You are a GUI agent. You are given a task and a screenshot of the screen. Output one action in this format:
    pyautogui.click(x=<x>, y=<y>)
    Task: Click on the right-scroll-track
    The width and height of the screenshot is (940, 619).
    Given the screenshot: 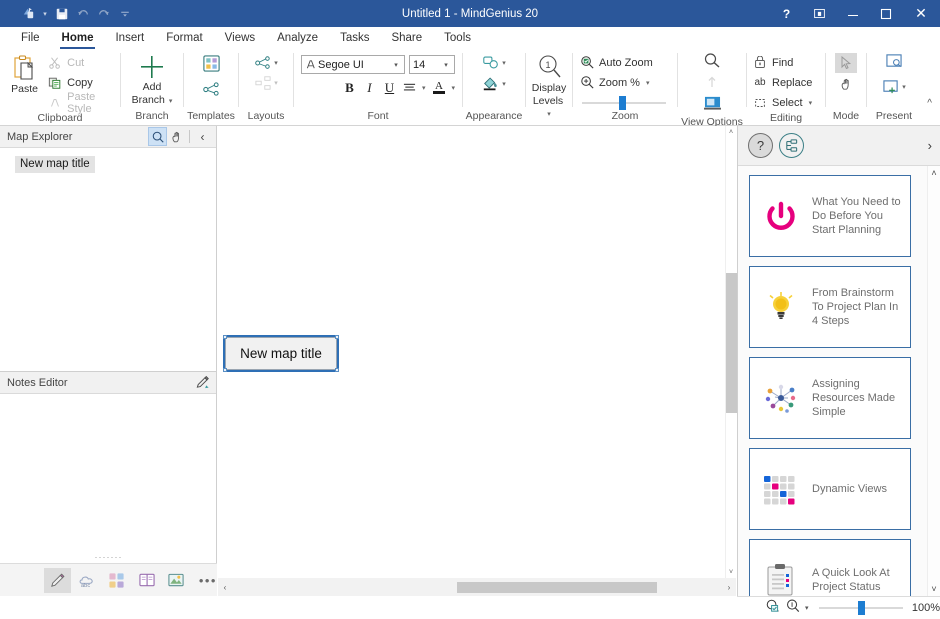 What is the action you would take?
    pyautogui.click(x=934, y=381)
    